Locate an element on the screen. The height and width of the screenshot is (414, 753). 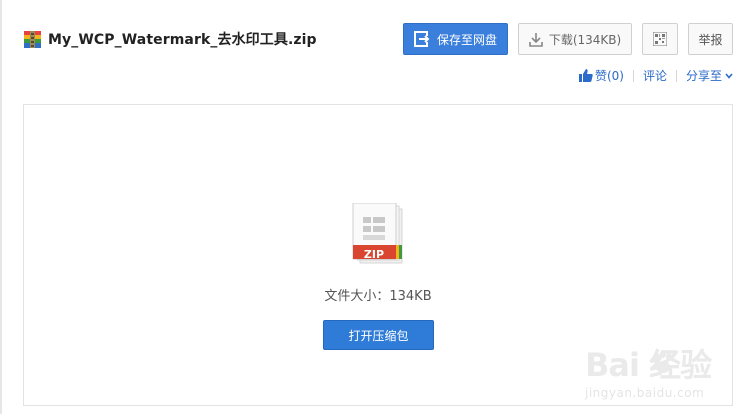
download-label: 下载(134KB) is located at coordinates (585, 39).